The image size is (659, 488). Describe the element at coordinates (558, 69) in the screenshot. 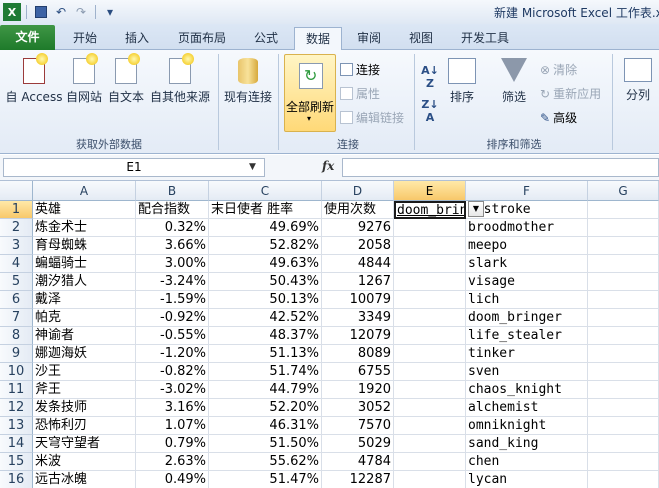

I see `clear-button: ⊗ 清除` at that location.